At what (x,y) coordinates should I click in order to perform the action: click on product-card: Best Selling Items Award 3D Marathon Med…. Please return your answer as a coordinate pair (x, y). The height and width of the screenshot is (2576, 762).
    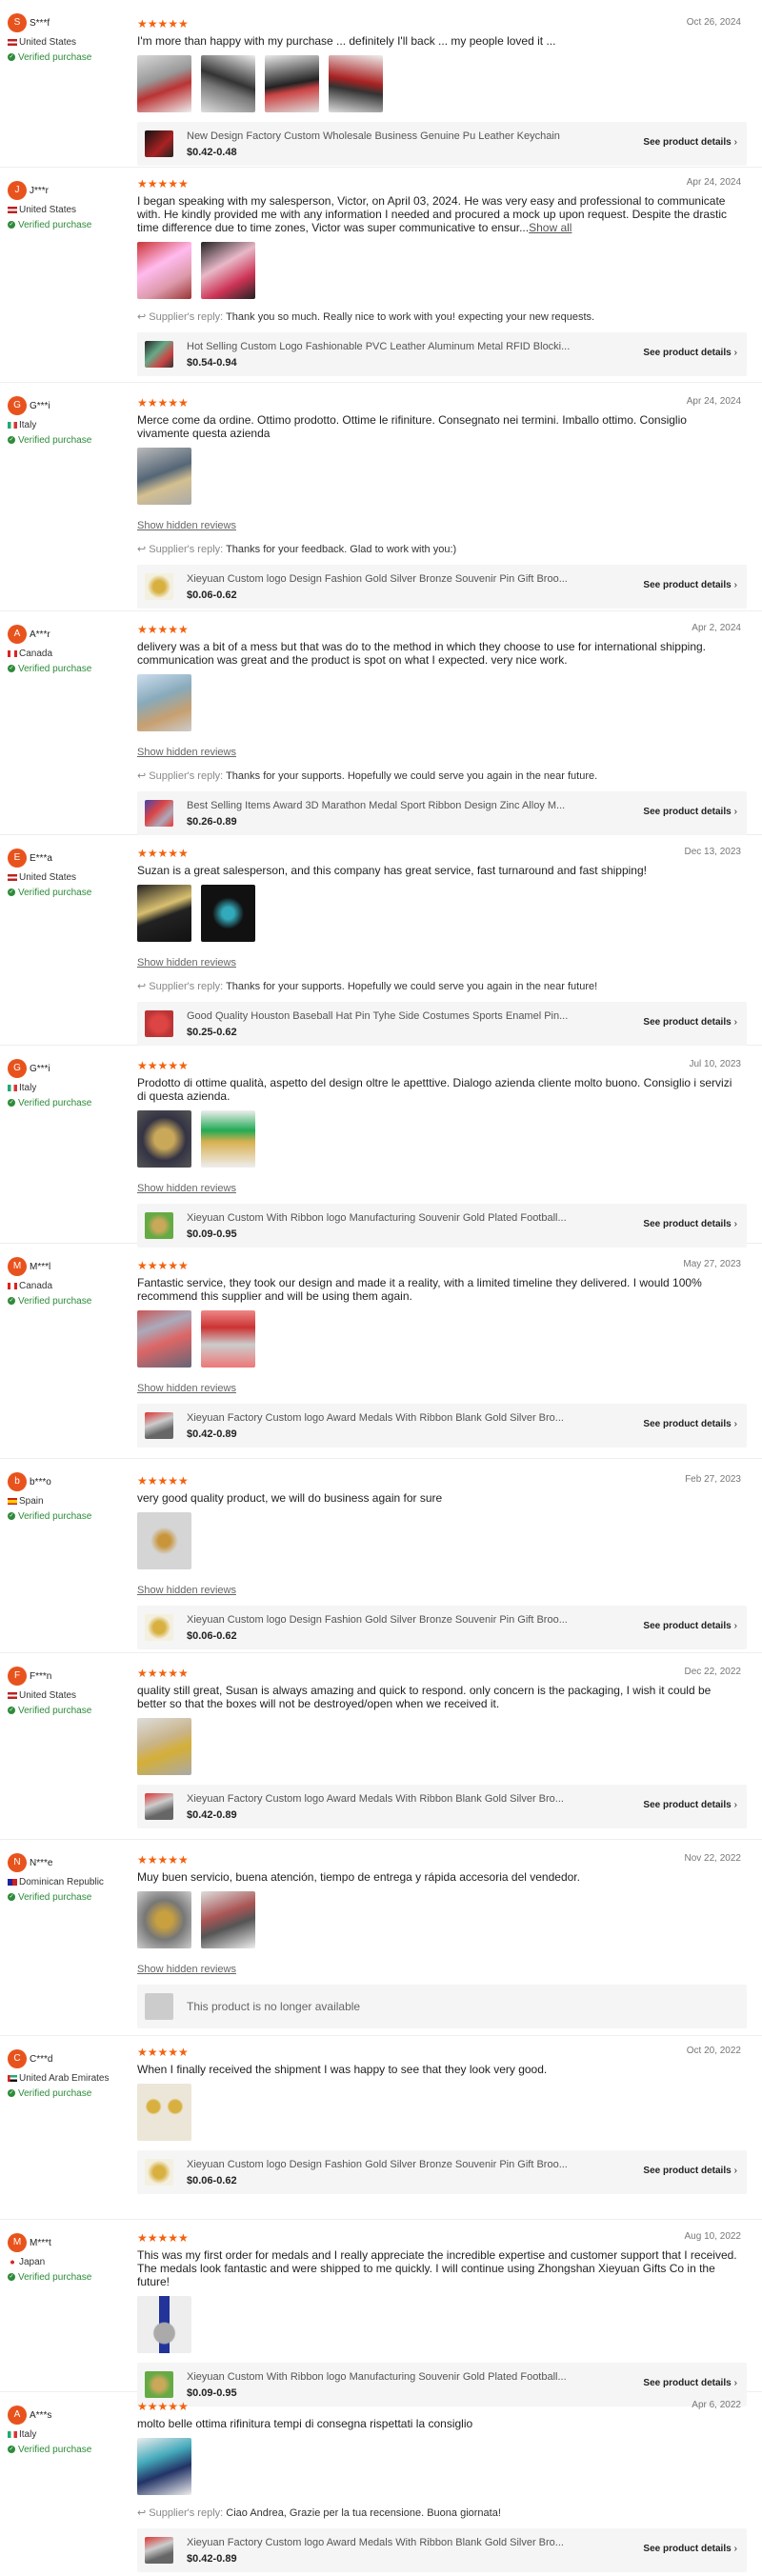
    Looking at the image, I should click on (442, 813).